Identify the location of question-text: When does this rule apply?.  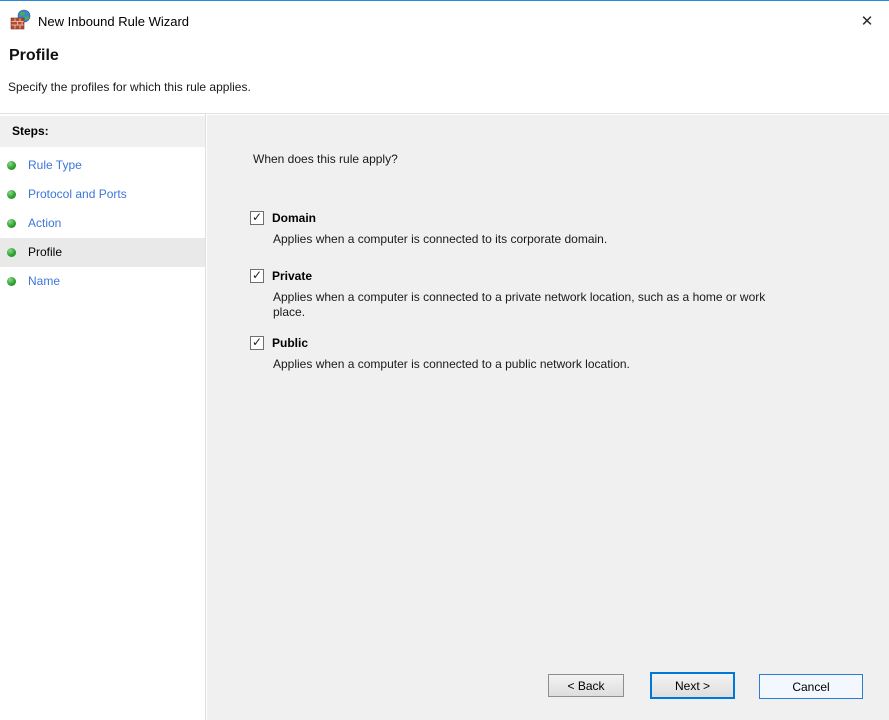
(325, 159).